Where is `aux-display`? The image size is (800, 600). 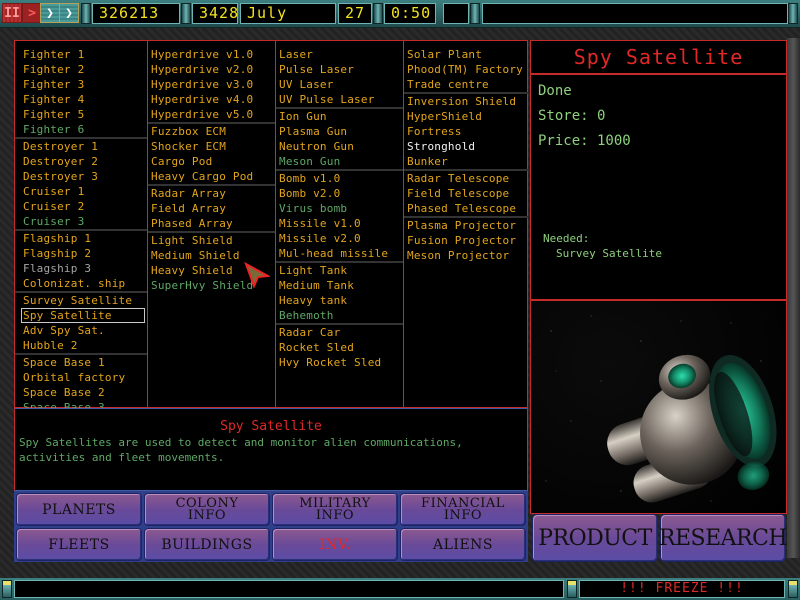 aux-display is located at coordinates (456, 13).